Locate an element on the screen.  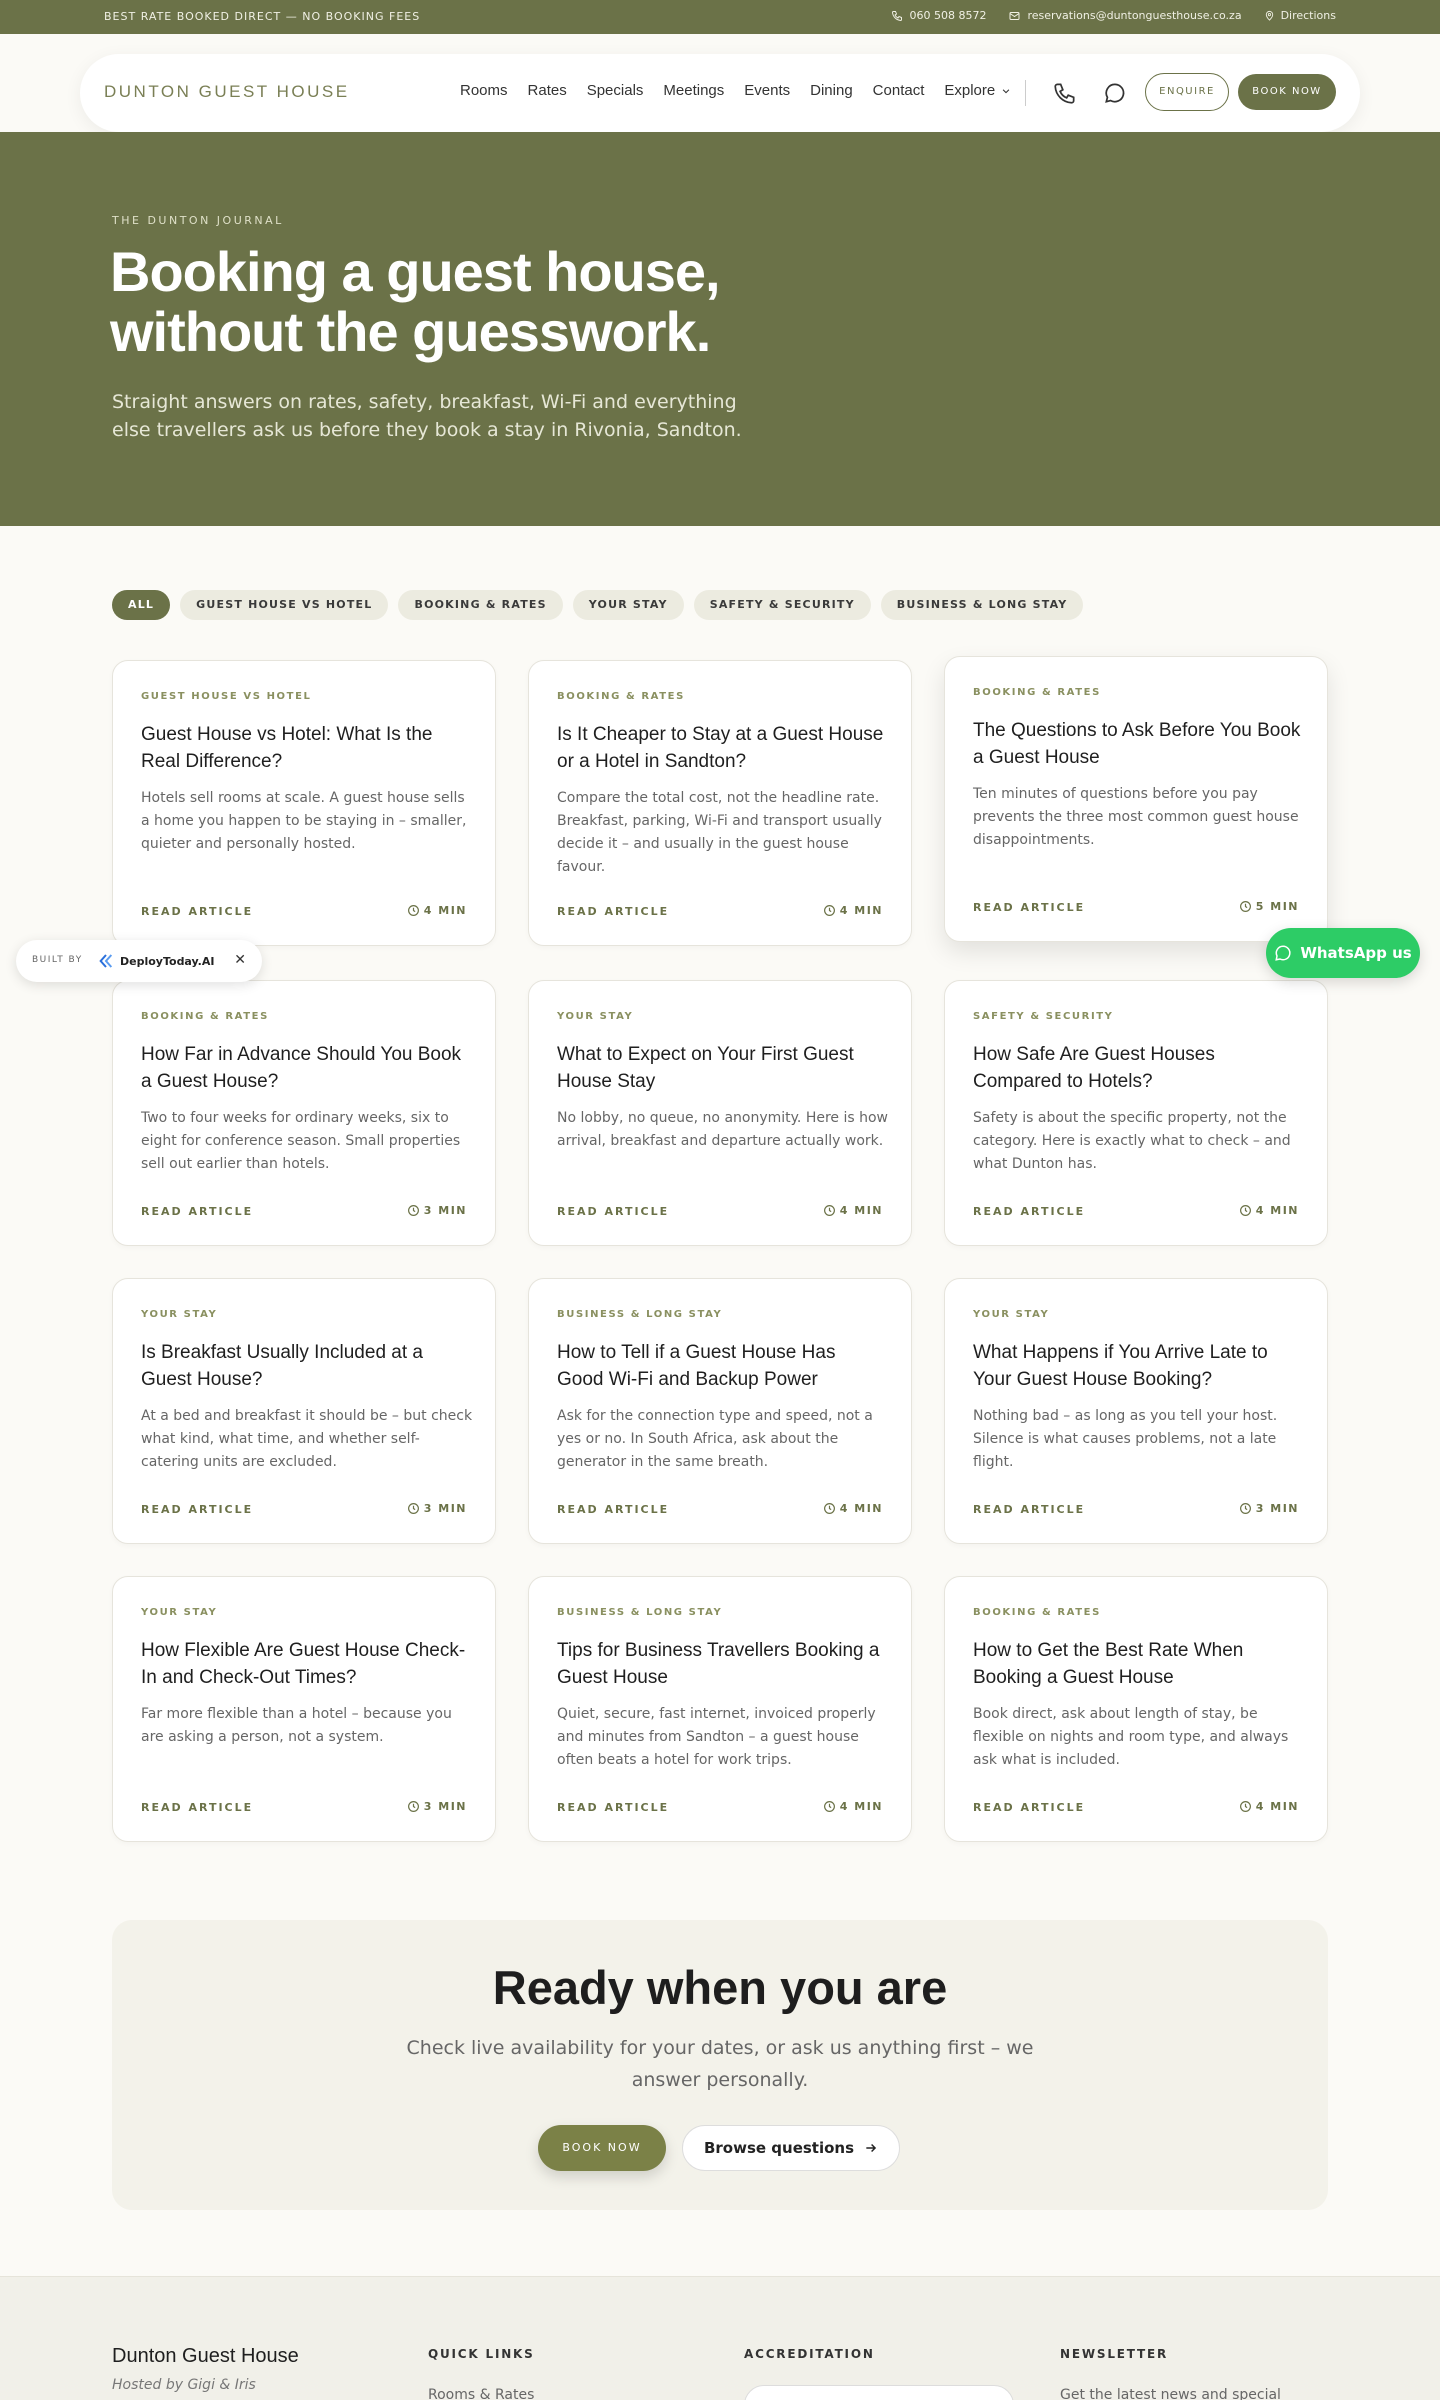
email-link: reservations@duntonguesthouse.co.za is located at coordinates (1125, 15).